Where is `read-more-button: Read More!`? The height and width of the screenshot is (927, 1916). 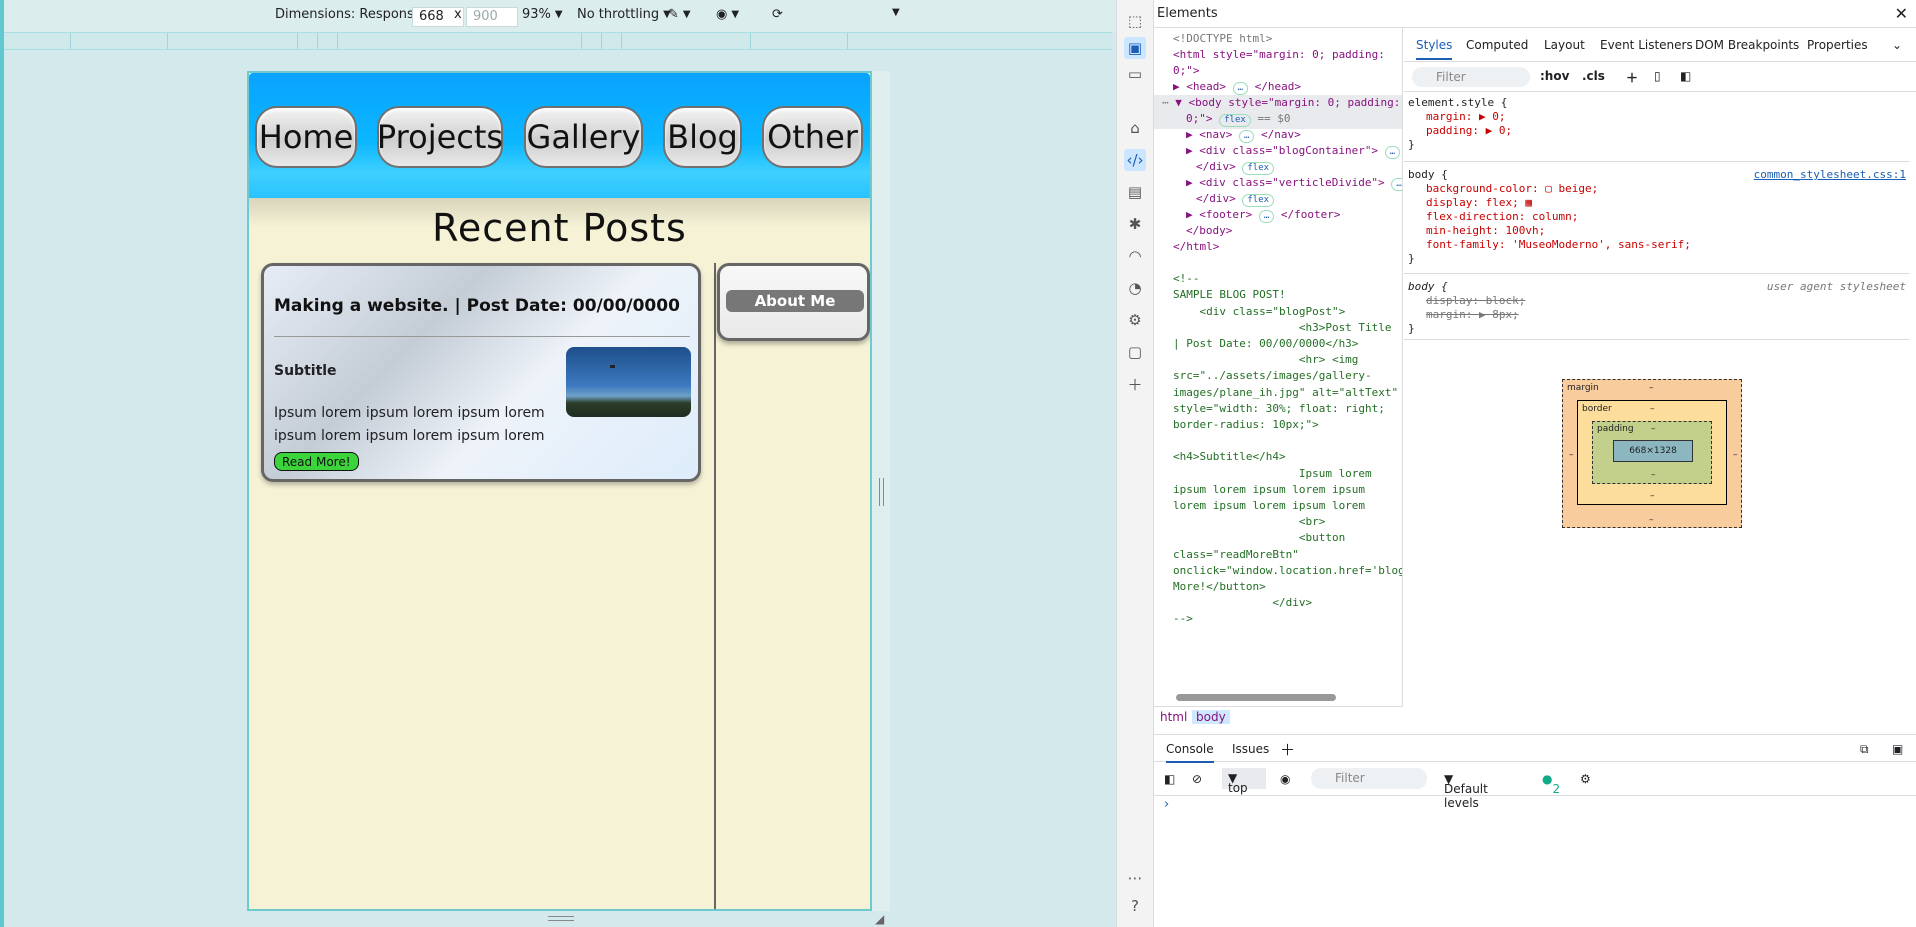 read-more-button: Read More! is located at coordinates (316, 461).